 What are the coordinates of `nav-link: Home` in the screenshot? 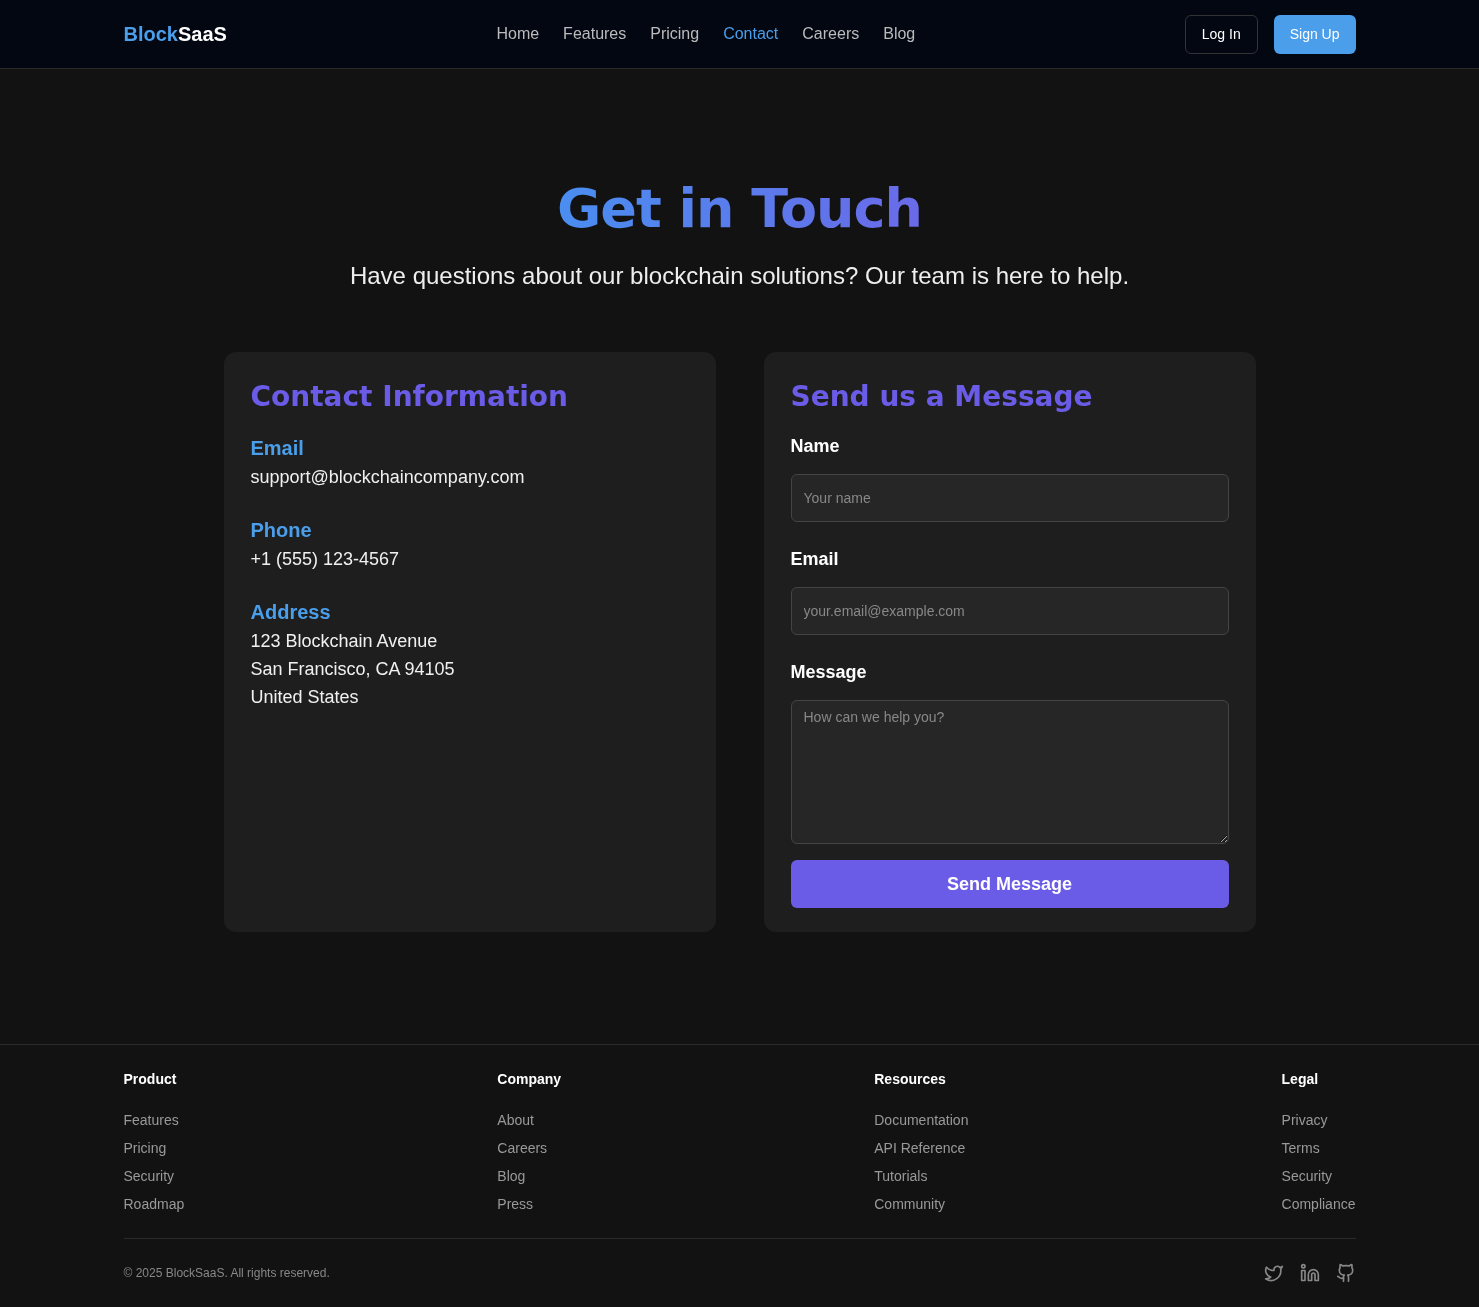 It's located at (518, 34).